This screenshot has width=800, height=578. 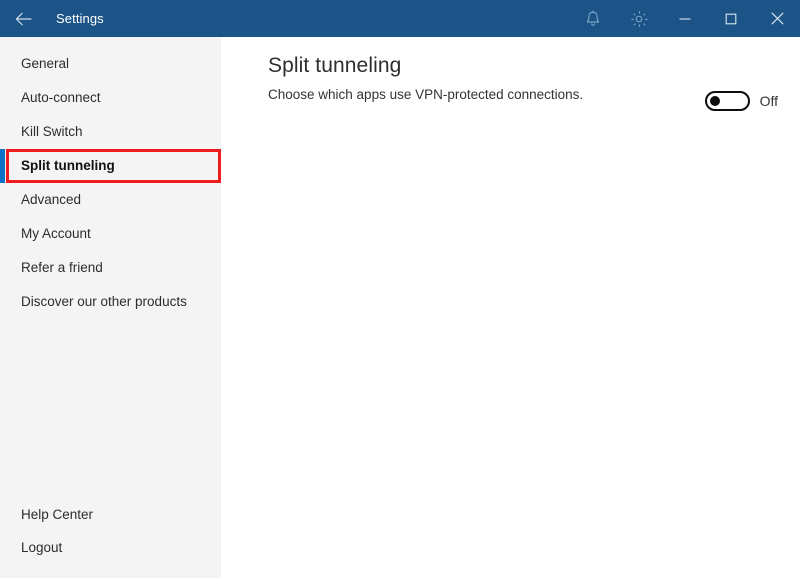 I want to click on split-tunneling-toggle-row: Off, so click(x=741, y=101).